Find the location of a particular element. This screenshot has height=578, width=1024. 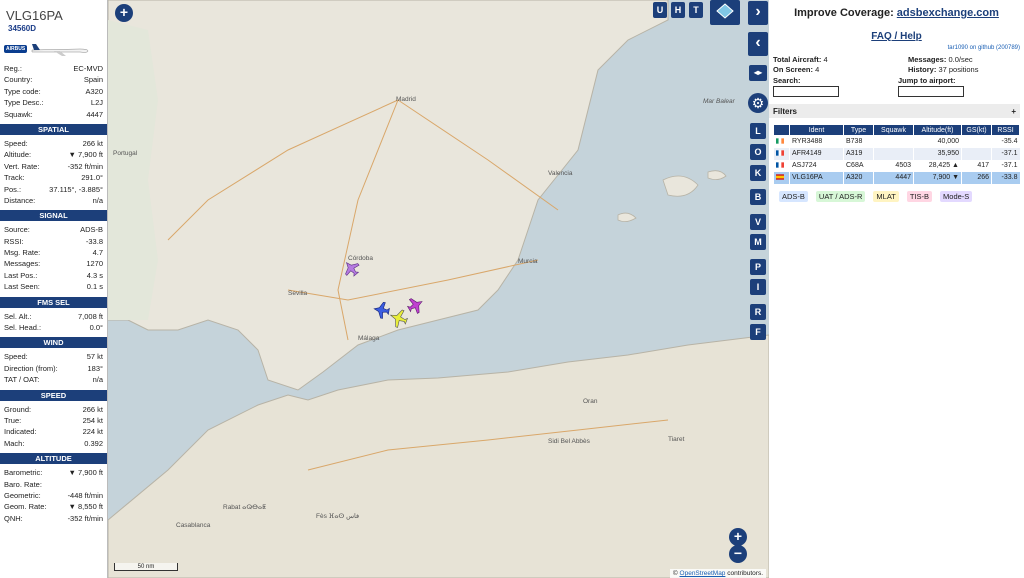

side-button-r: R is located at coordinates (758, 312).